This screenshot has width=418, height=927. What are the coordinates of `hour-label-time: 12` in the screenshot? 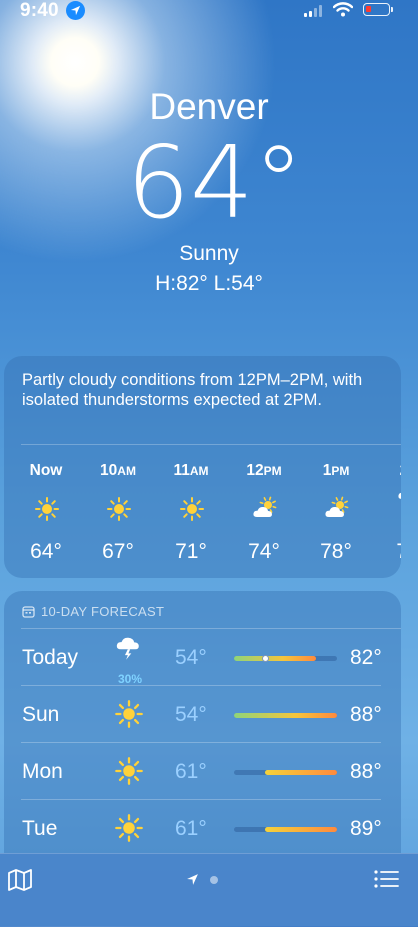 It's located at (255, 470).